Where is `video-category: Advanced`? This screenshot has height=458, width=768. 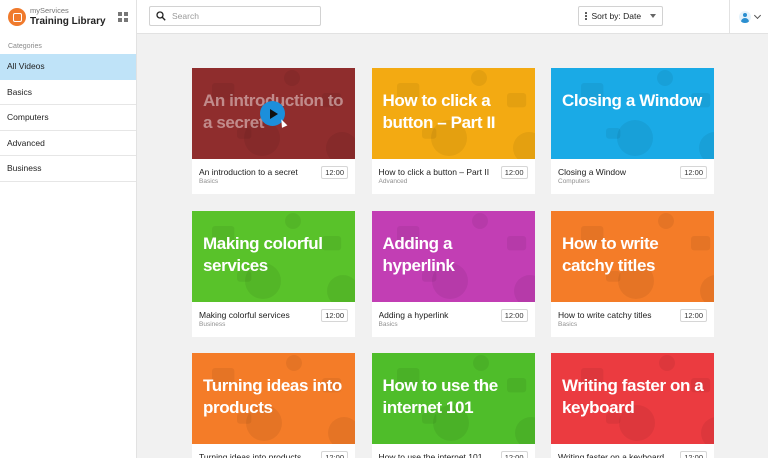
video-category: Advanced is located at coordinates (393, 181).